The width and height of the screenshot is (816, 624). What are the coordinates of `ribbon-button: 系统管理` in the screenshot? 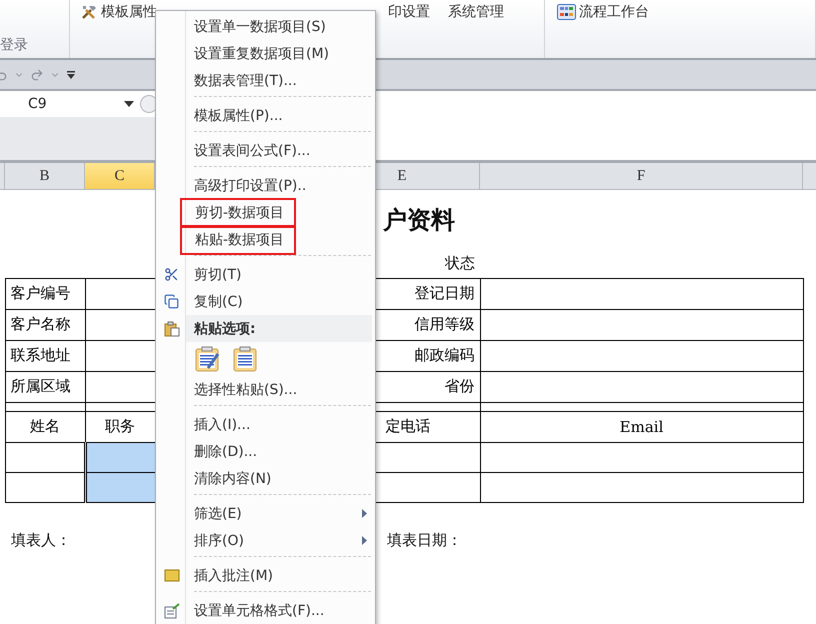 It's located at (476, 12).